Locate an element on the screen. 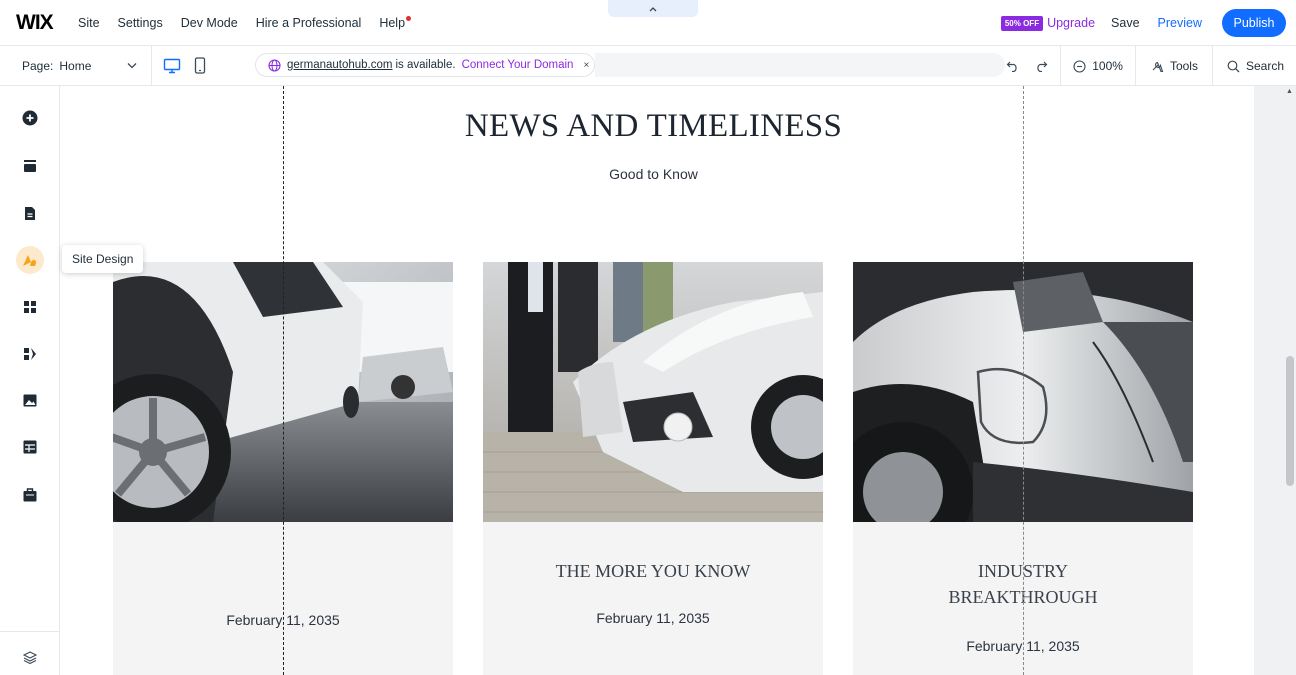 This screenshot has height=675, width=1296. undo-icon is located at coordinates (1013, 66).